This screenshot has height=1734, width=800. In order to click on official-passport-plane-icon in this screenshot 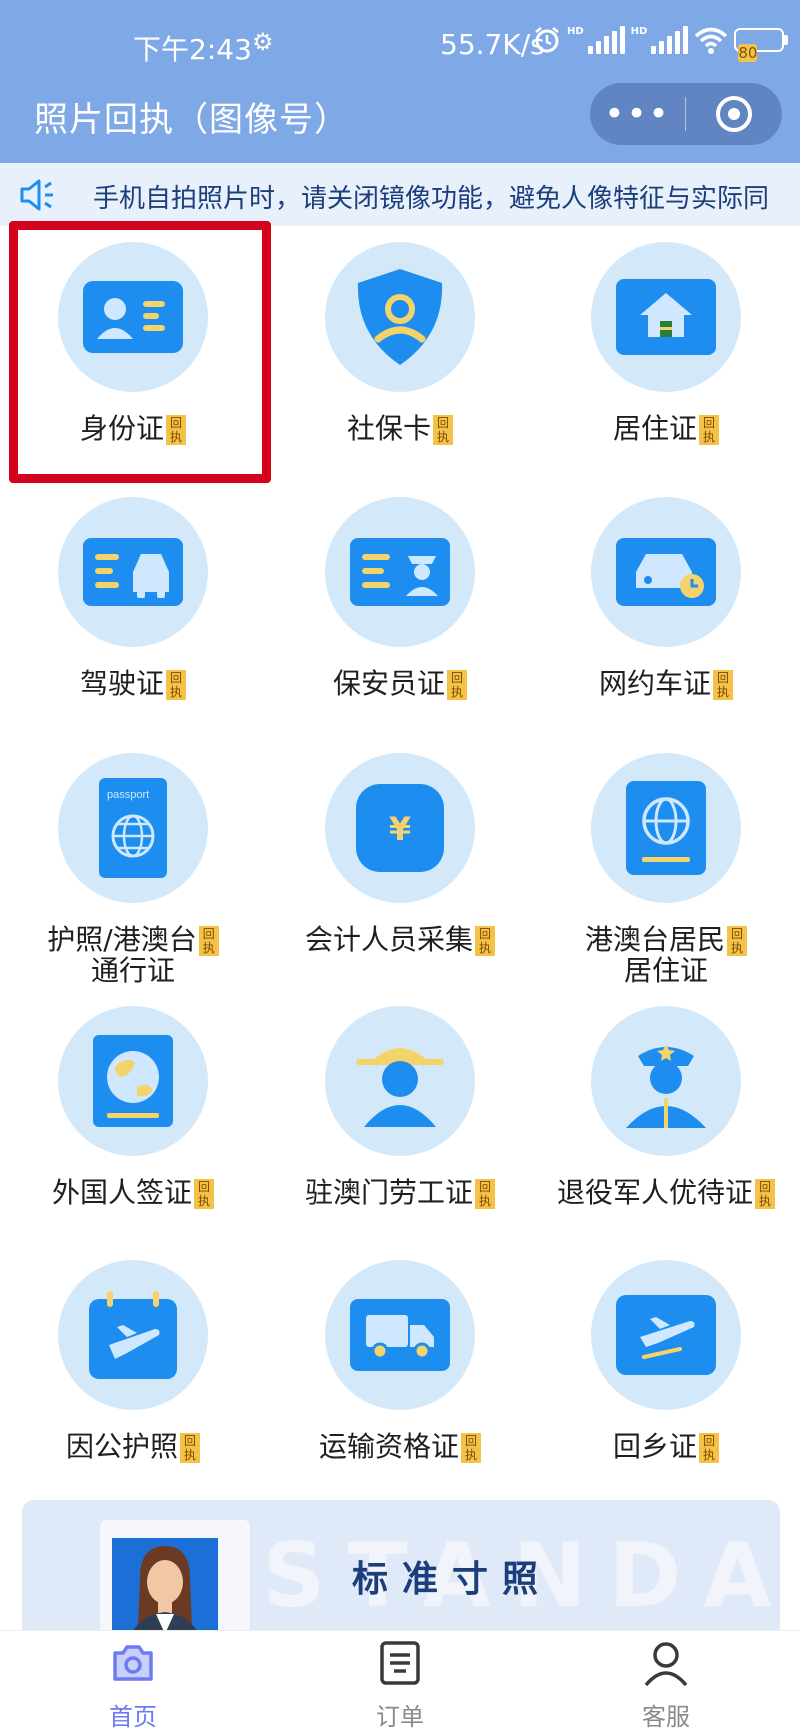, I will do `click(133, 1335)`.